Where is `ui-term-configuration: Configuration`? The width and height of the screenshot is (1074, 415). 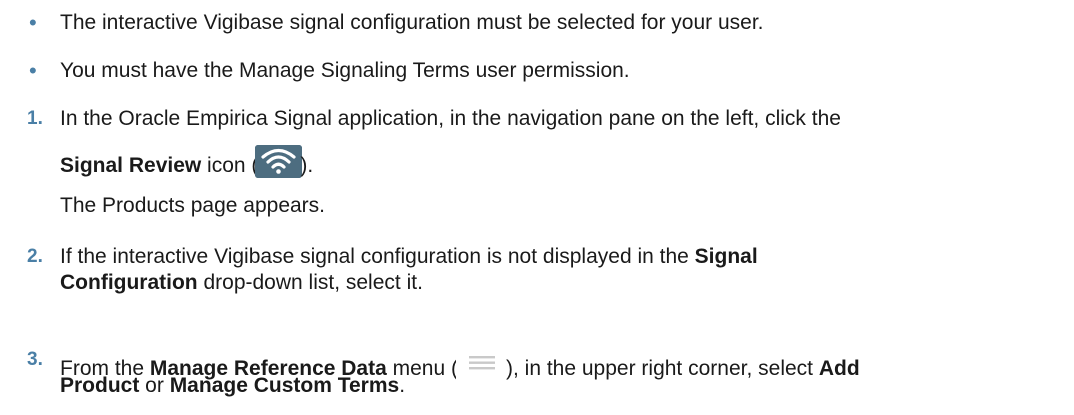 ui-term-configuration: Configuration is located at coordinates (129, 282).